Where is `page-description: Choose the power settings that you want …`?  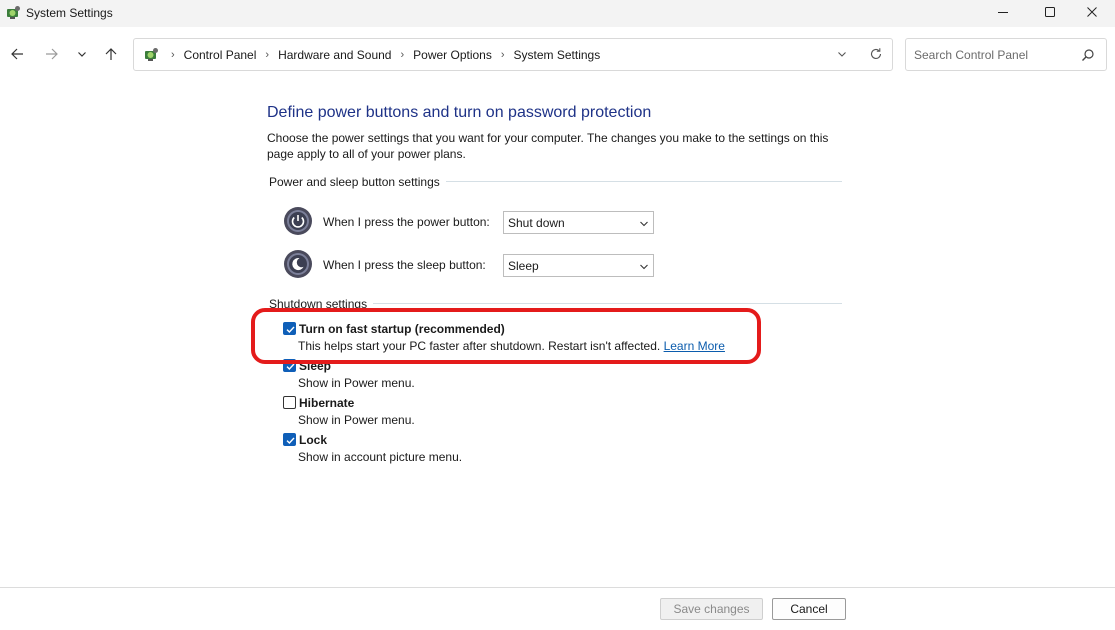 page-description: Choose the power settings that you want … is located at coordinates (548, 146).